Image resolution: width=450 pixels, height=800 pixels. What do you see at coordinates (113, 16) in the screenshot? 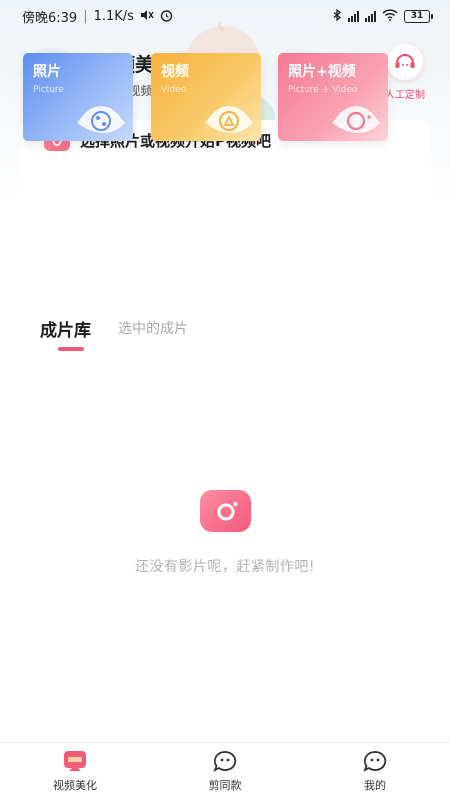
I see `status-speed: 1.1K/s` at bounding box center [113, 16].